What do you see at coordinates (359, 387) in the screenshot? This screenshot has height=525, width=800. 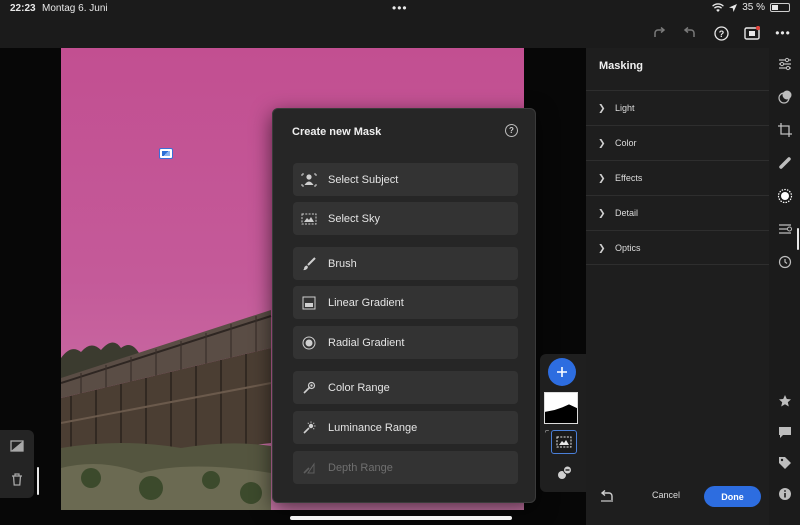 I see `color-range-label: Color Range` at bounding box center [359, 387].